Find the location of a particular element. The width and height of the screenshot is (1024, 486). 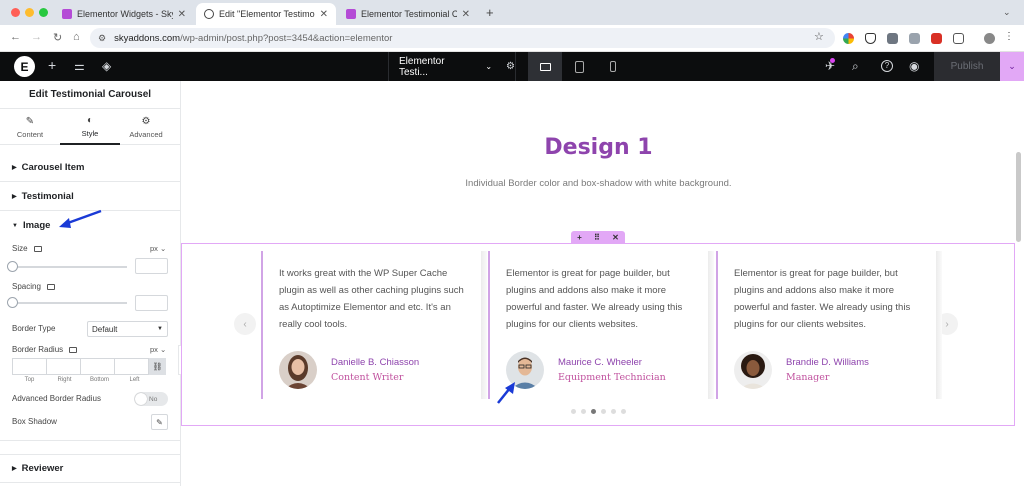

desktop-icon is located at coordinates (545, 66).